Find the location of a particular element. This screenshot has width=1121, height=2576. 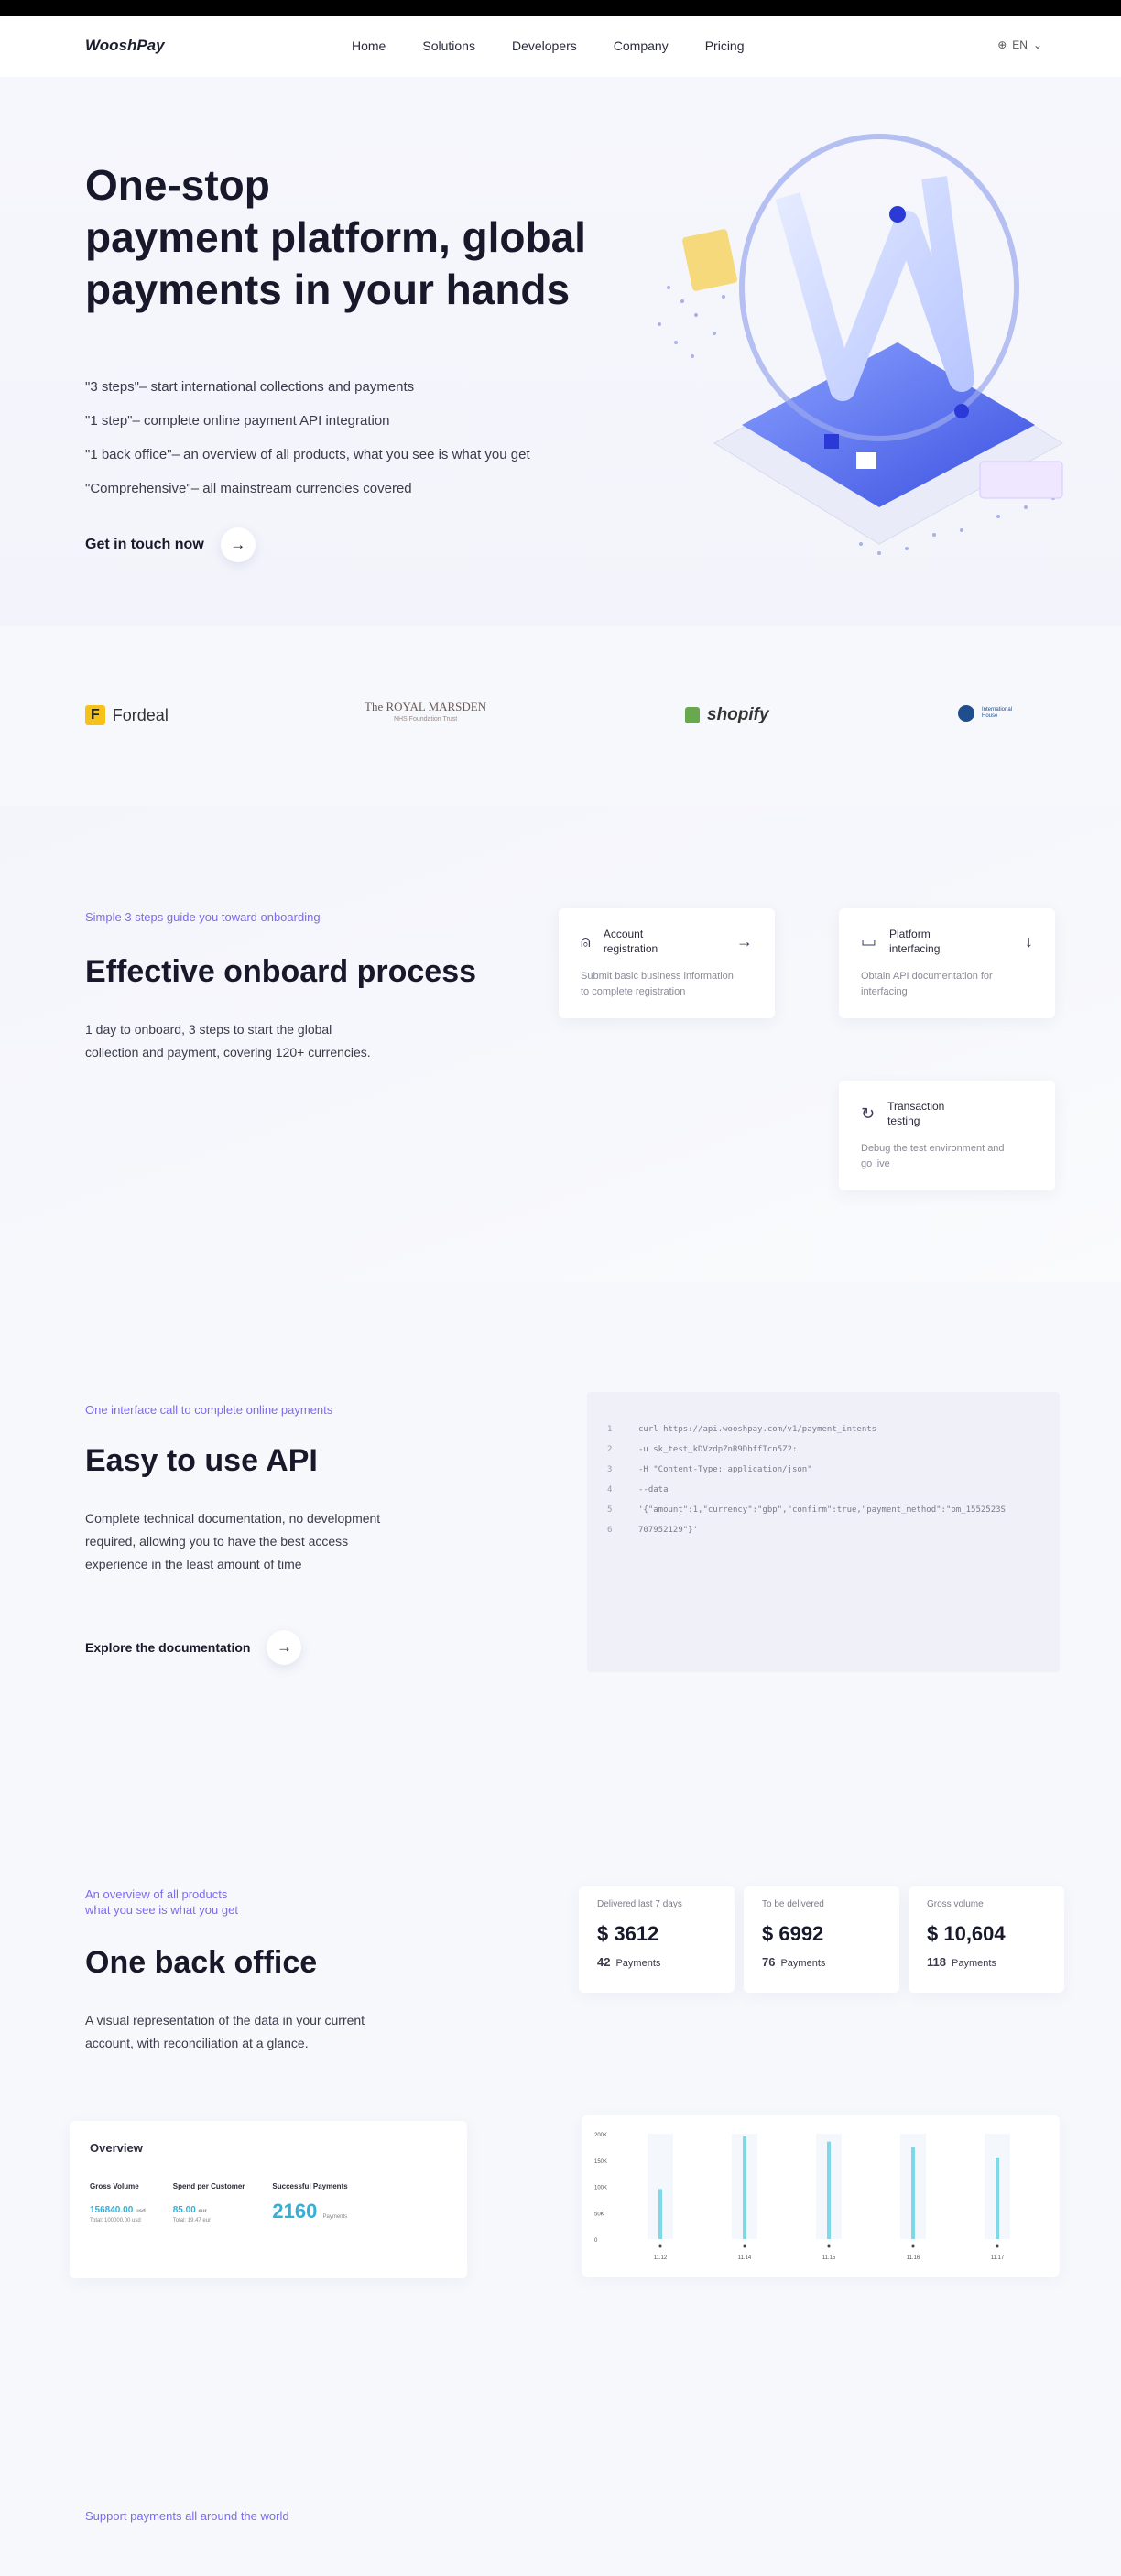

fordeal-mark-icon: F is located at coordinates (95, 715).